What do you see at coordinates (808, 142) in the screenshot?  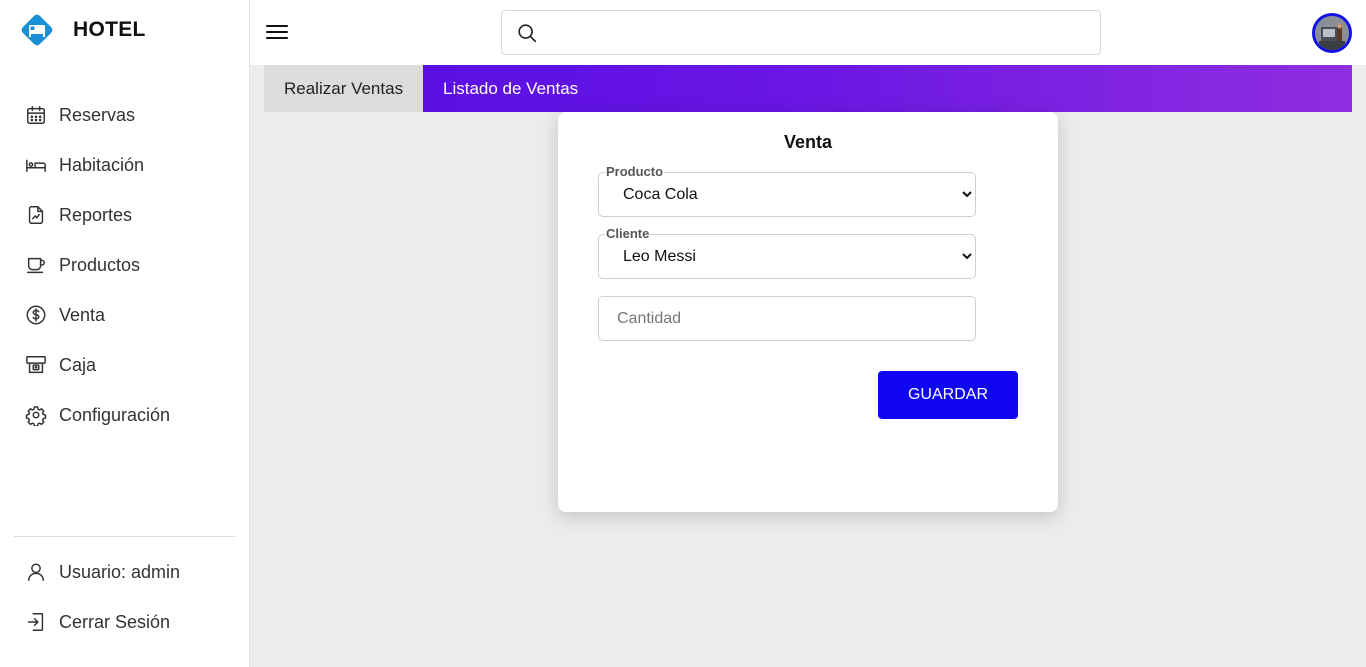 I see `form-title: Venta` at bounding box center [808, 142].